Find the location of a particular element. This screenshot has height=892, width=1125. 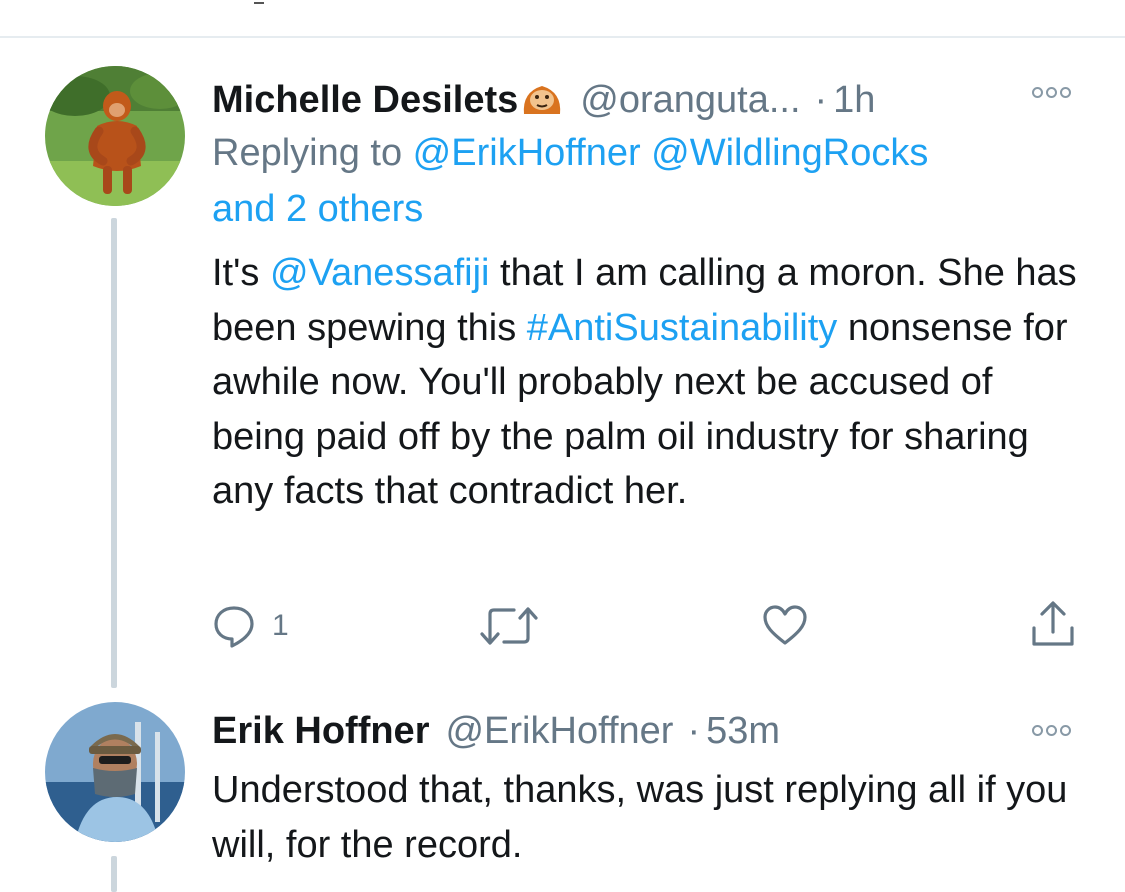

share-button is located at coordinates (1053, 624).